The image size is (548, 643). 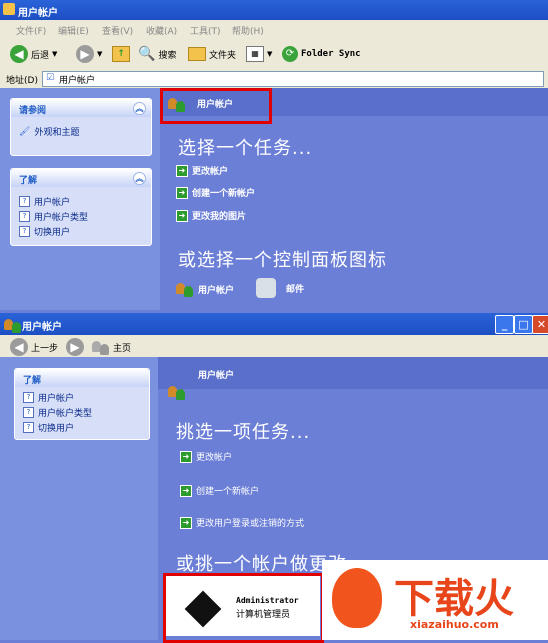 I want to click on views-button: ▦ ▼, so click(x=259, y=54).